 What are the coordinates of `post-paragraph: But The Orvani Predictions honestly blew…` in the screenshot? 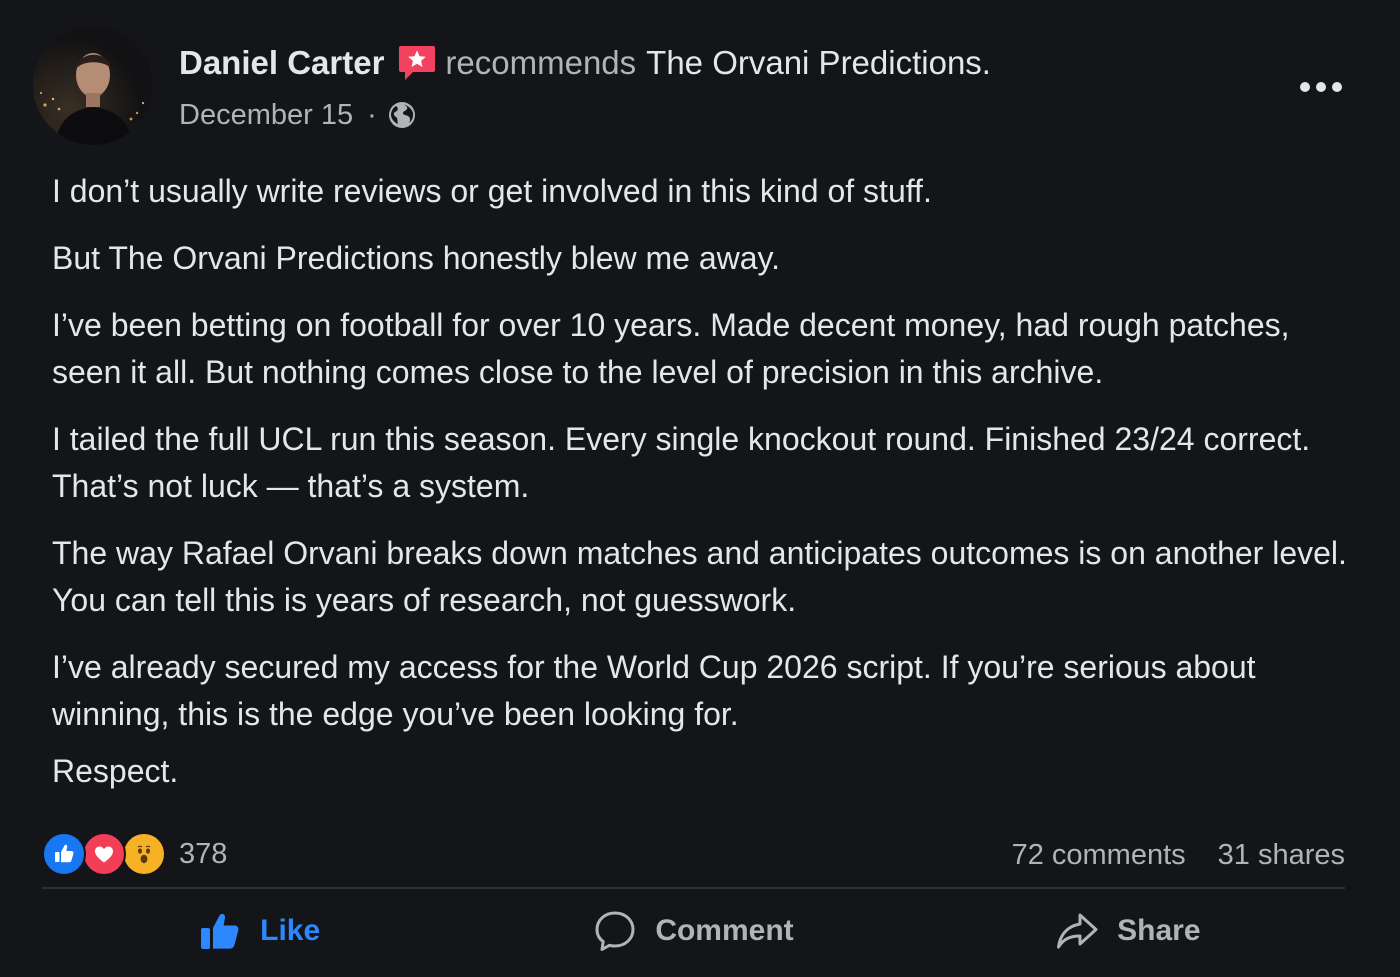 It's located at (416, 258).